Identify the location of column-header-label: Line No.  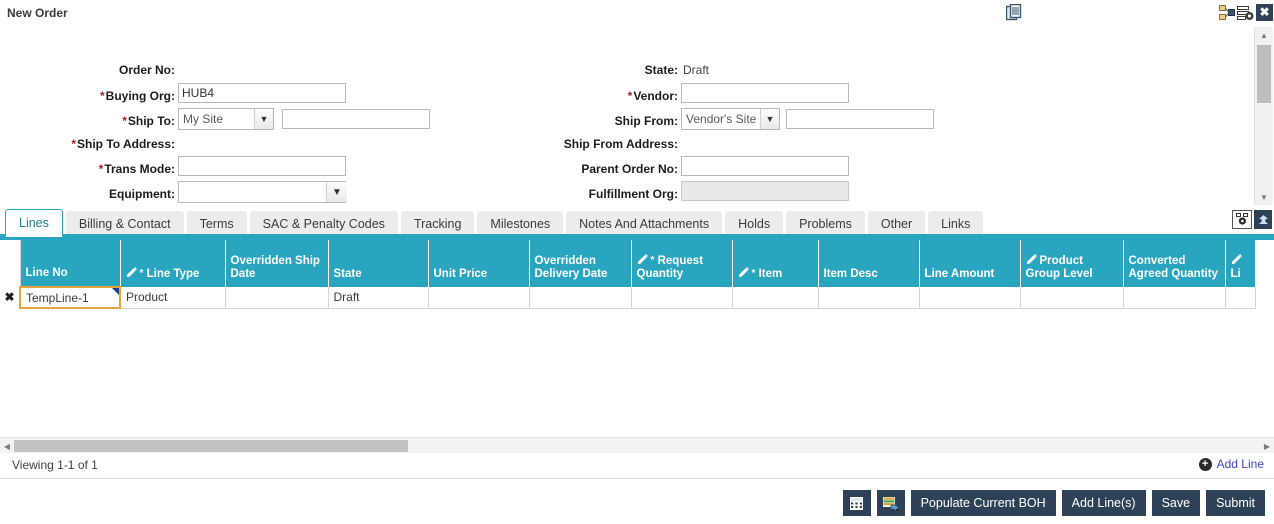
(46, 273).